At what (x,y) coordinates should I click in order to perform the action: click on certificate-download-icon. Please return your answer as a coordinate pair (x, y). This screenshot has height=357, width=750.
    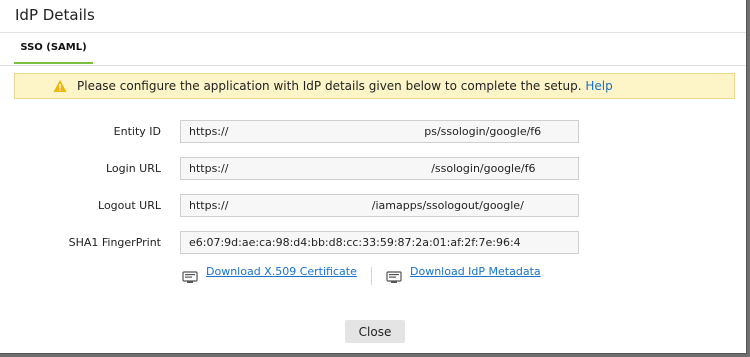
    Looking at the image, I should click on (190, 277).